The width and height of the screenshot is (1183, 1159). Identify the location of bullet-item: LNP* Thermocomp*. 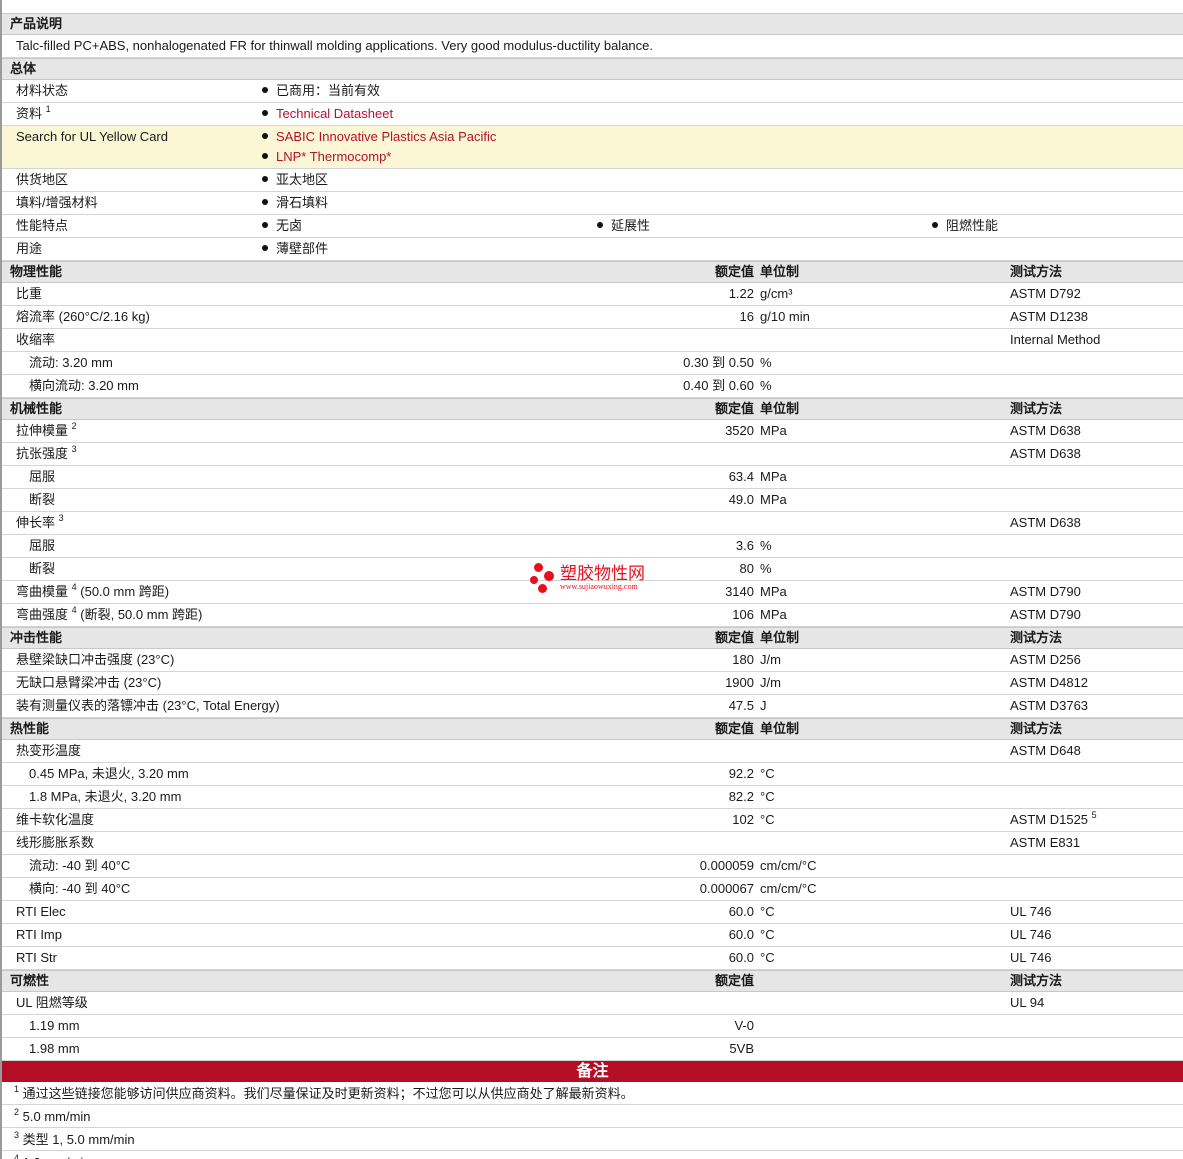
(326, 157).